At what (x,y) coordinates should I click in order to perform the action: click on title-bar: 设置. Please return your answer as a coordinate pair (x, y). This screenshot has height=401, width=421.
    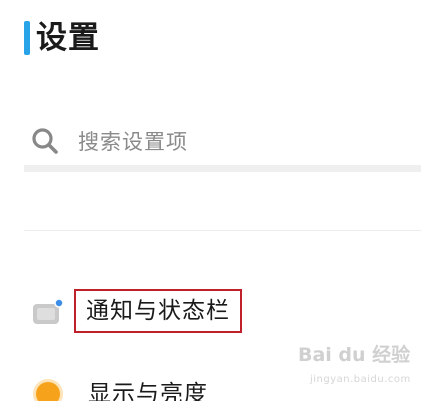
    Looking at the image, I should click on (62, 38).